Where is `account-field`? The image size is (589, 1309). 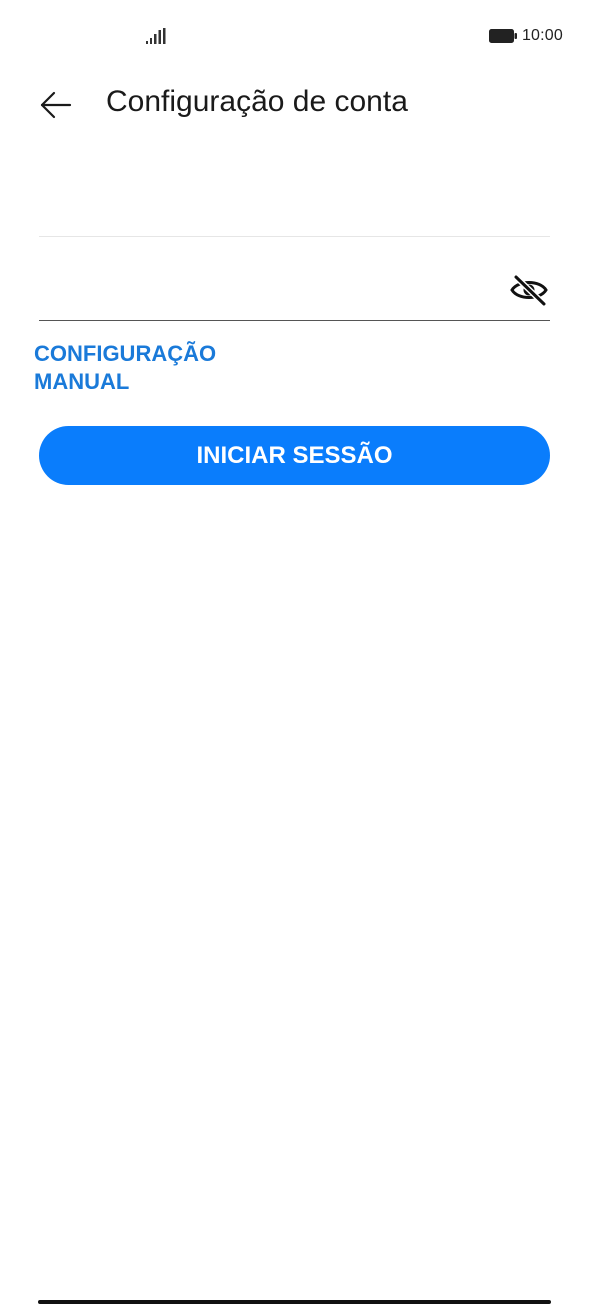 account-field is located at coordinates (294, 207).